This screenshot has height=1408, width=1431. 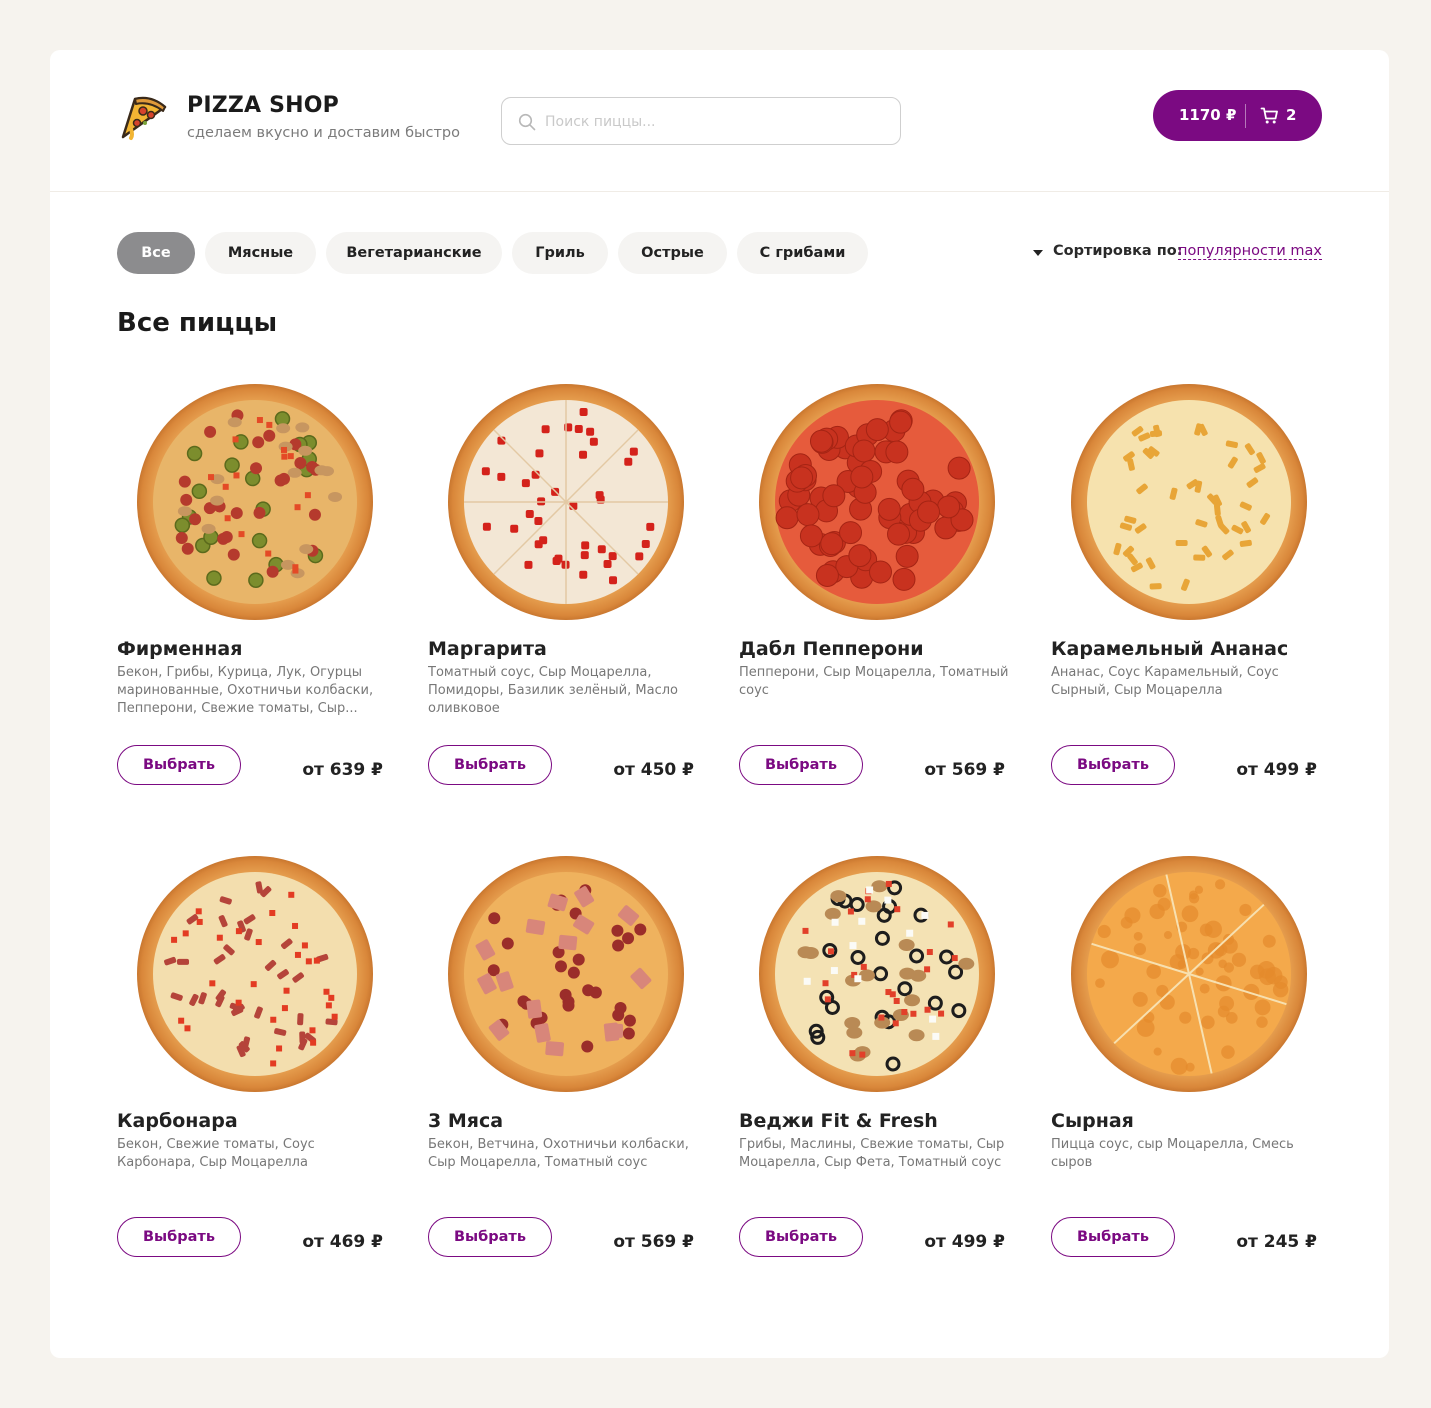 What do you see at coordinates (263, 105) in the screenshot?
I see `brand-title: PIZZA SHOP` at bounding box center [263, 105].